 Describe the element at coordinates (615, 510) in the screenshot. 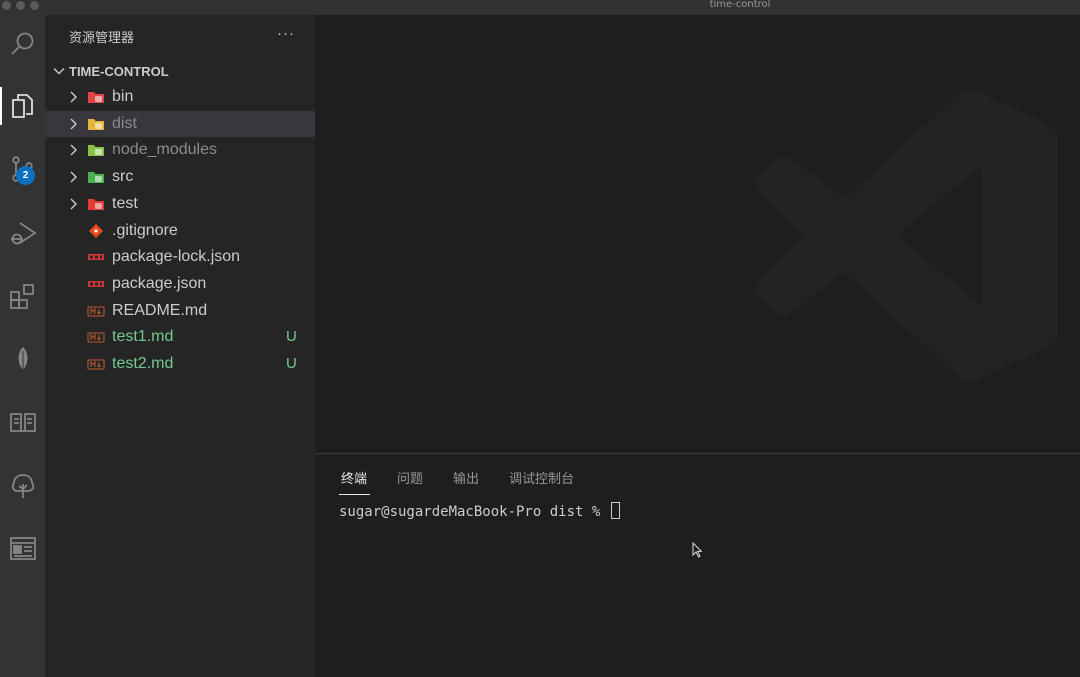

I see `terminal-cursor` at that location.